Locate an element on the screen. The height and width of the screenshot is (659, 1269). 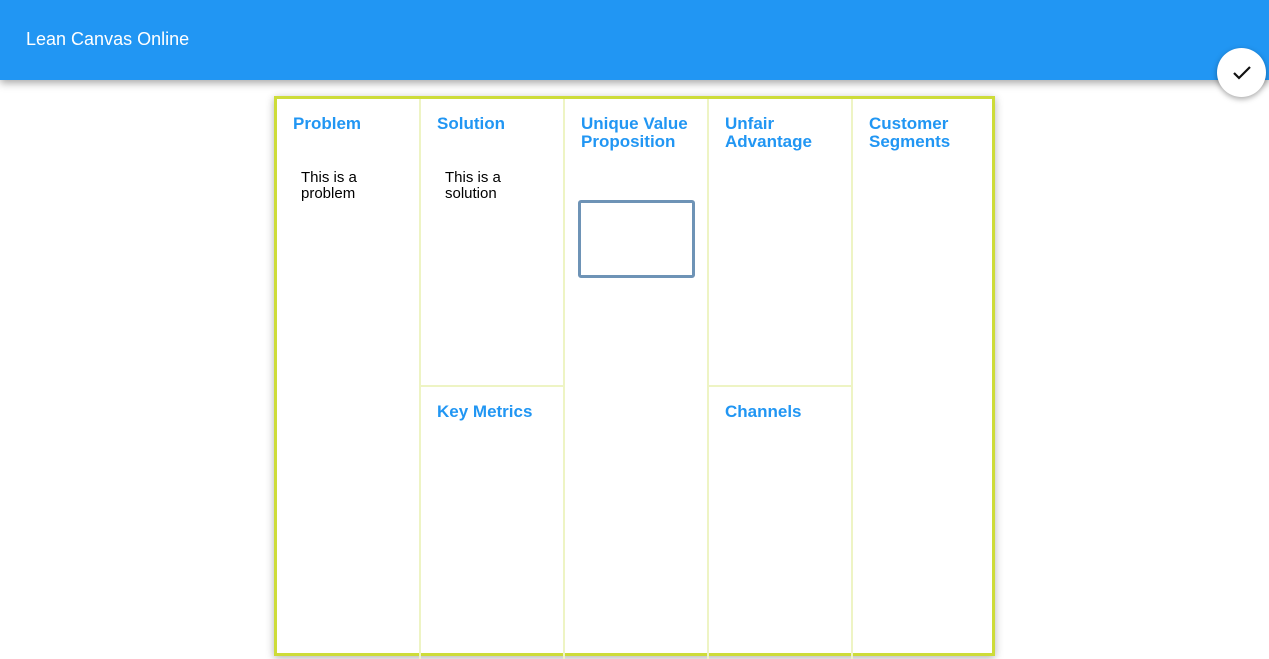
confirm-button is located at coordinates (1241, 72).